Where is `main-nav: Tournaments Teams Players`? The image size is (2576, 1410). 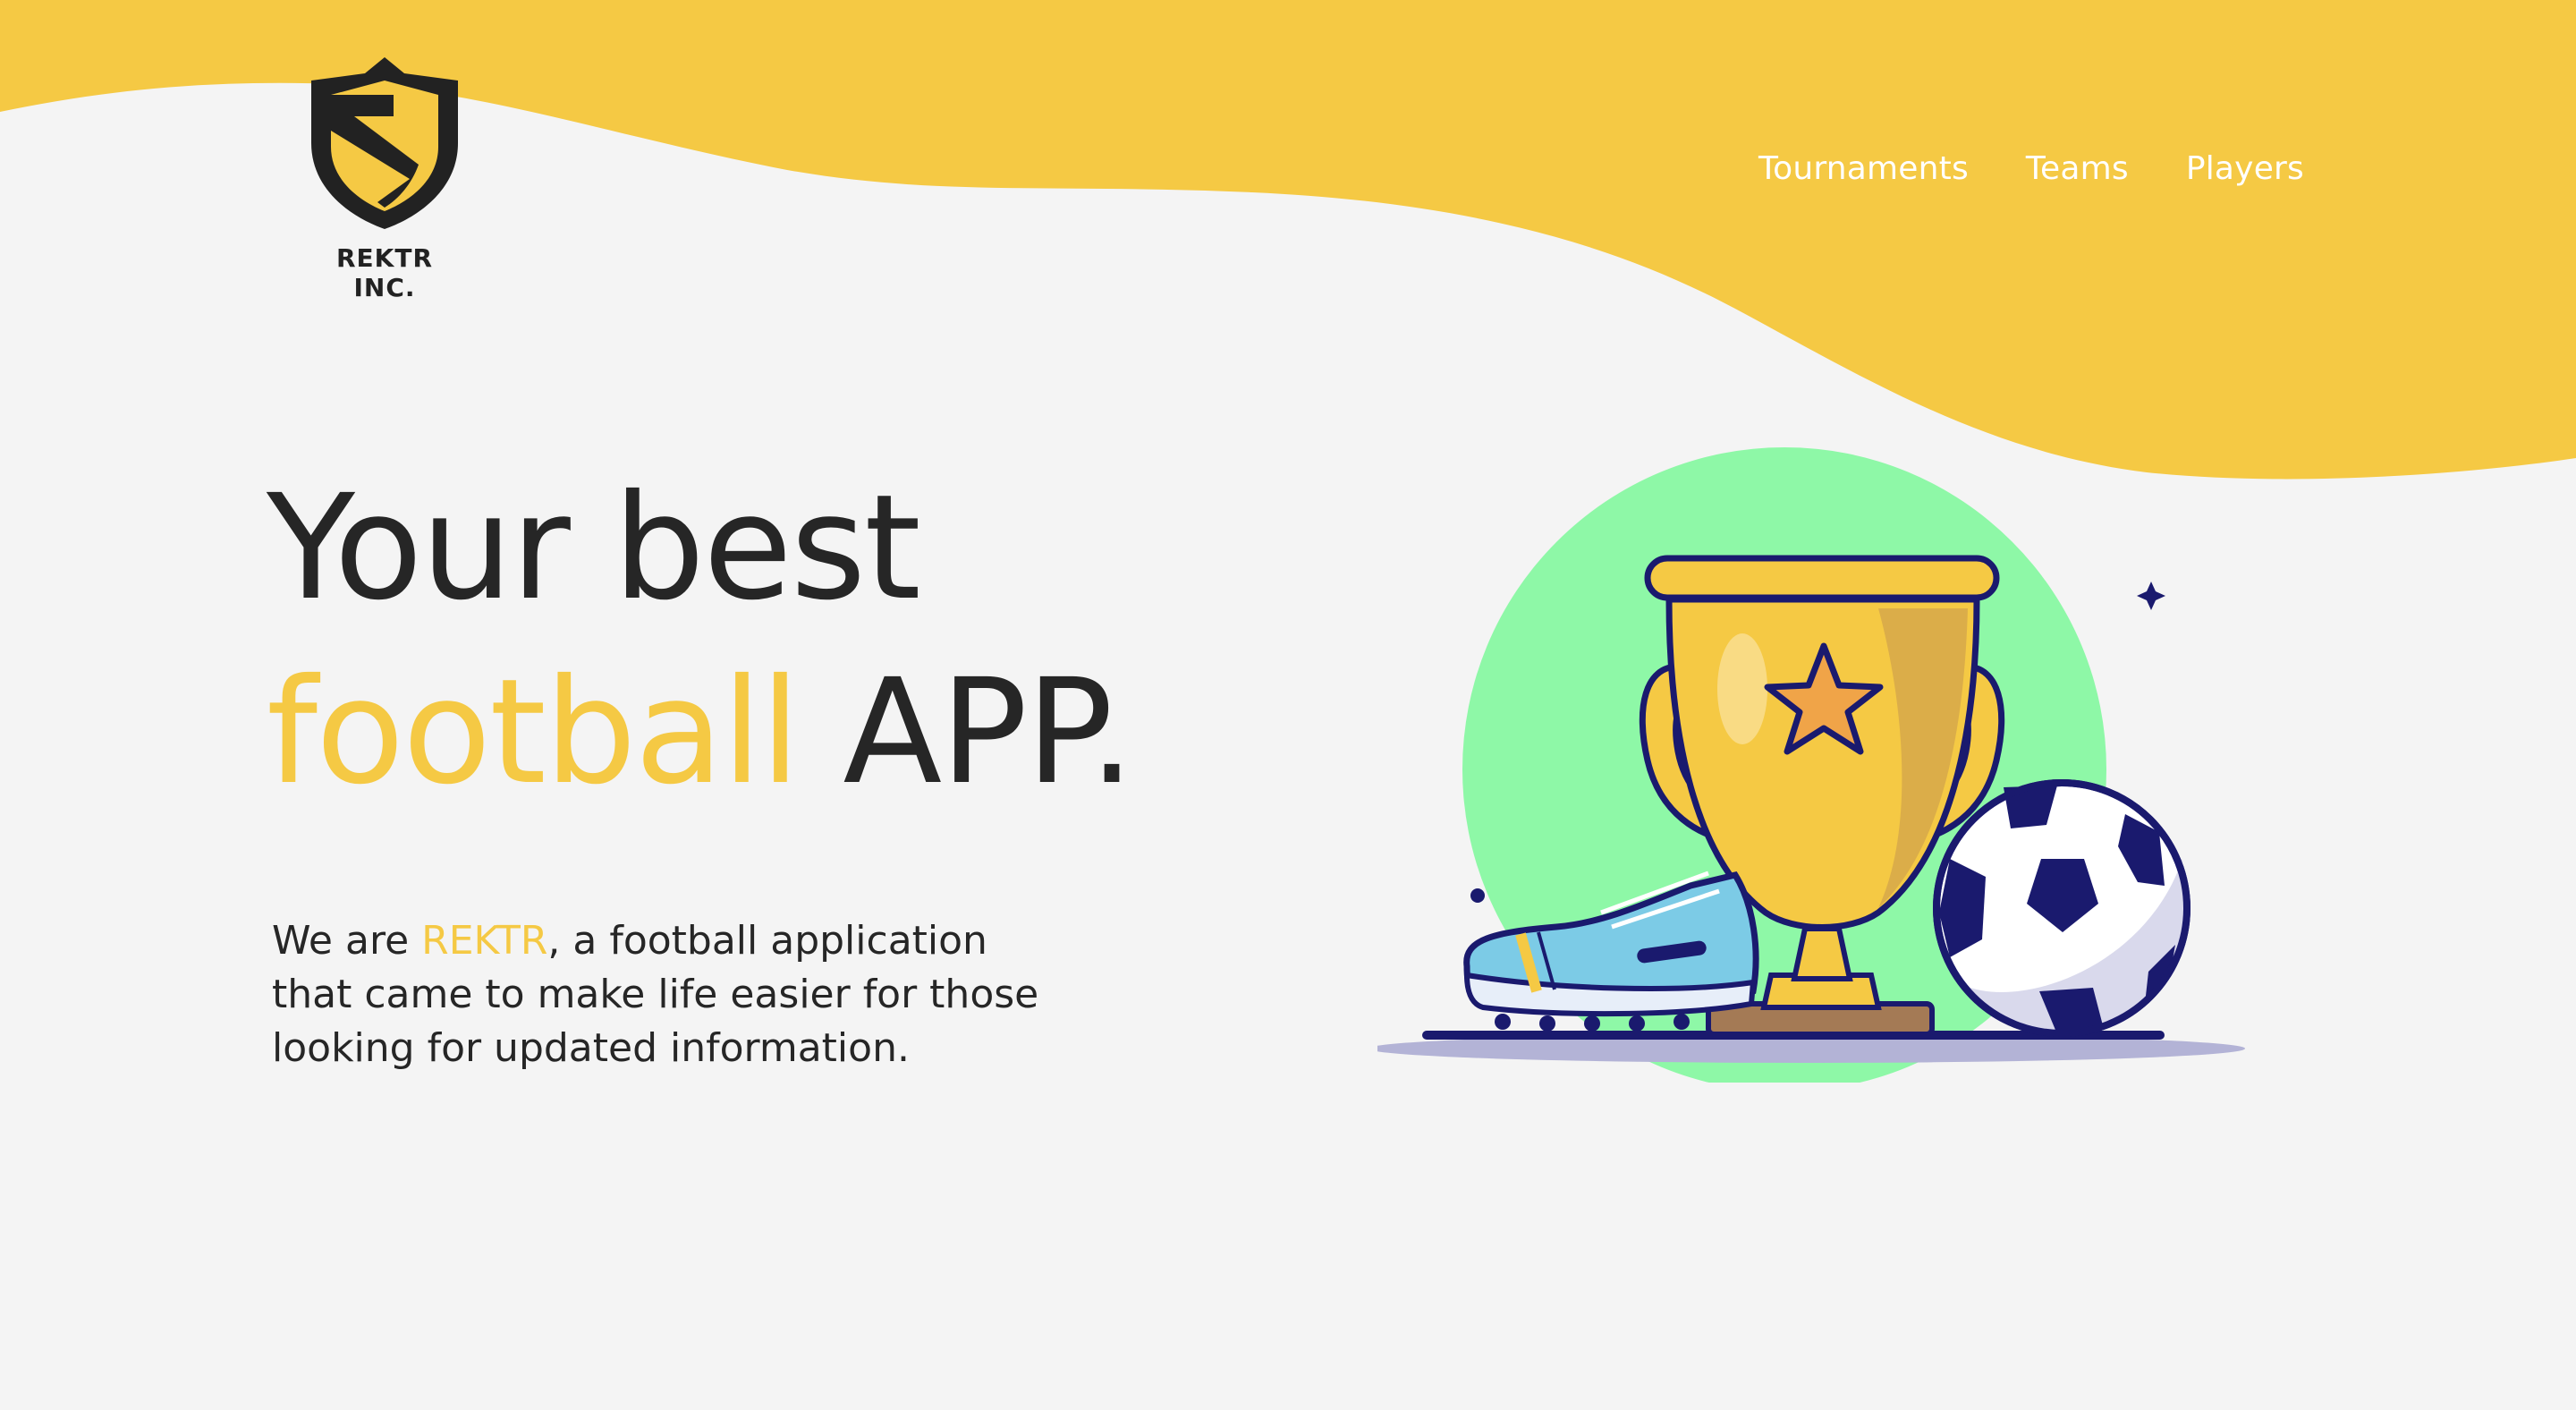 main-nav: Tournaments Teams Players is located at coordinates (2031, 169).